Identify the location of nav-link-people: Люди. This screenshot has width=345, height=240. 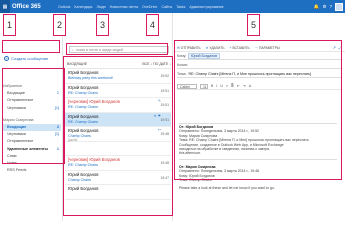
(101, 7).